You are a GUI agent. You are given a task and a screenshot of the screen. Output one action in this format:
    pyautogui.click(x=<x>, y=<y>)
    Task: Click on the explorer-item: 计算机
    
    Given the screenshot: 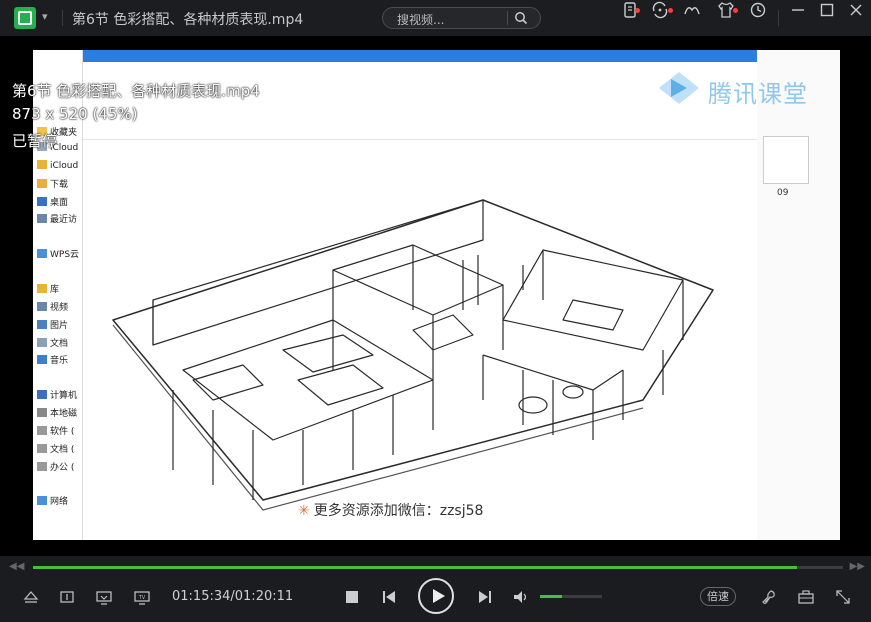 What is the action you would take?
    pyautogui.click(x=57, y=394)
    